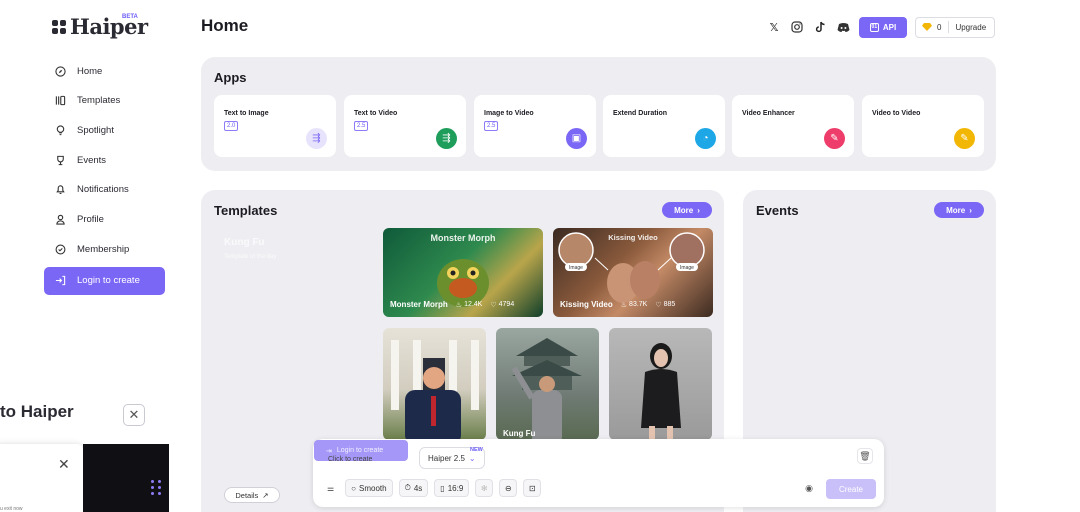 The height and width of the screenshot is (512, 1080). What do you see at coordinates (452, 304) in the screenshot?
I see `card-footer: Monster Morph ♨ 12.4K ♡ 4794` at bounding box center [452, 304].